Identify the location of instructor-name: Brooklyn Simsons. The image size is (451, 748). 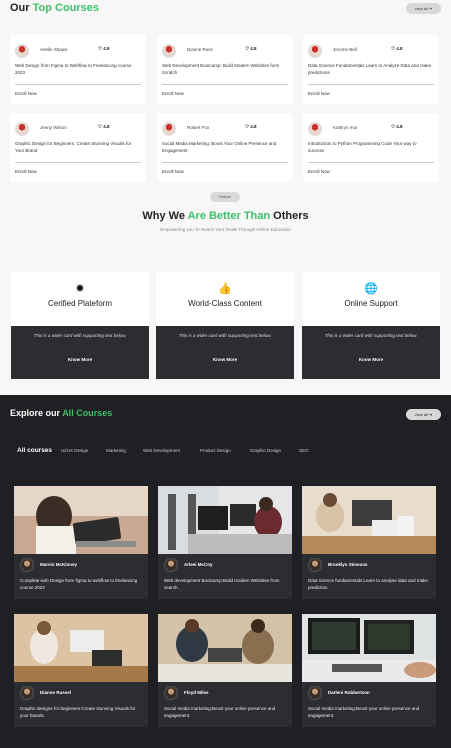
(348, 564).